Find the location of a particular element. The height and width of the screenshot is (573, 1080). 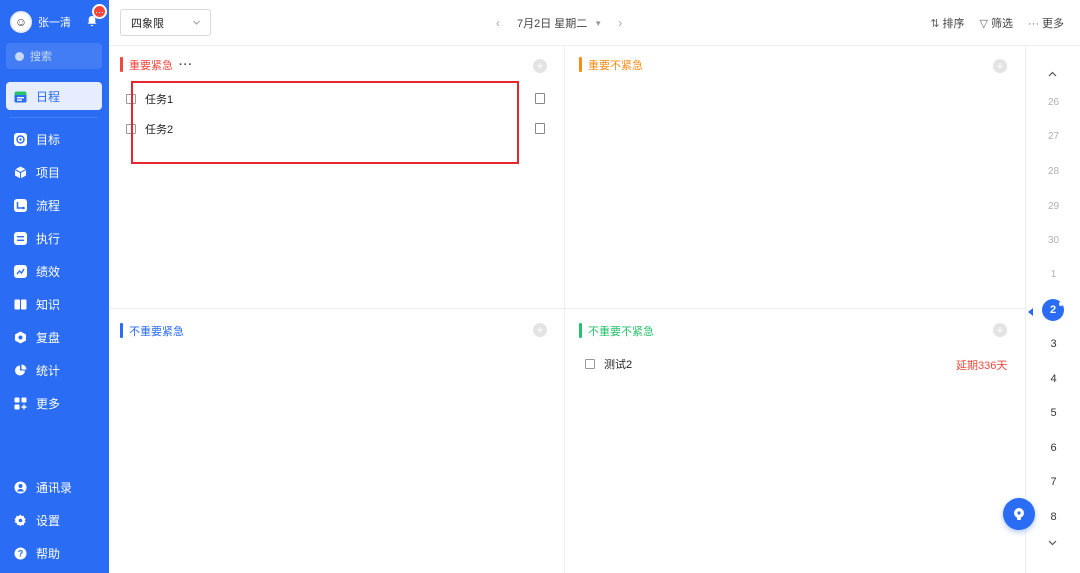

quadrant-title: 重要不紧急 is located at coordinates (611, 64).